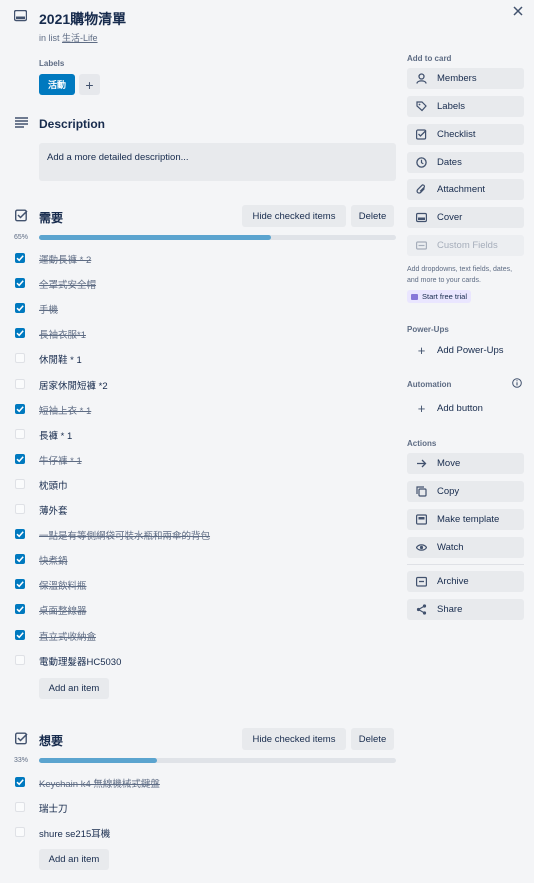  I want to click on add-powerups-label: Add Power-Ups, so click(470, 350).